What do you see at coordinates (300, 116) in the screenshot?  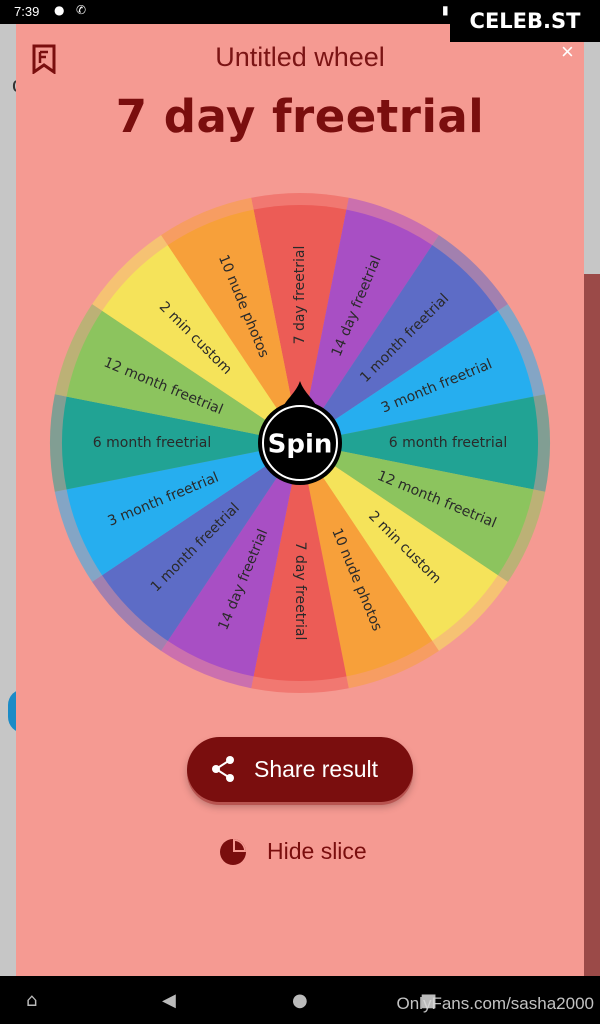 I see `result-text: 7 day freetrial` at bounding box center [300, 116].